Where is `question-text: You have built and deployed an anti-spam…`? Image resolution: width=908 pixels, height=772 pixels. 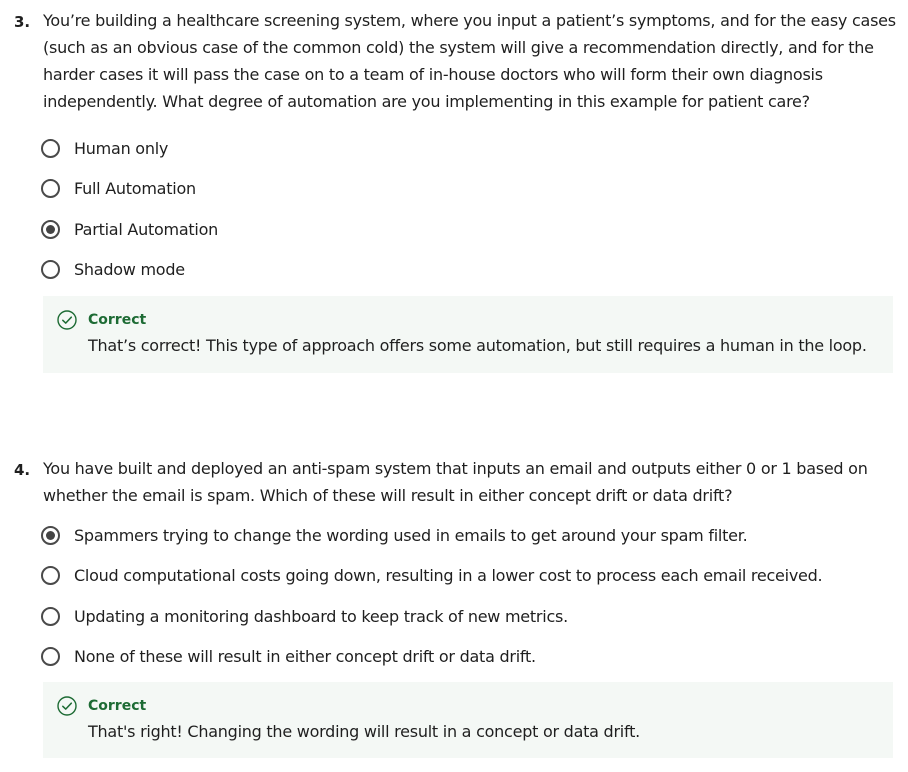
question-text: You have built and deployed an anti-spam… is located at coordinates (455, 482).